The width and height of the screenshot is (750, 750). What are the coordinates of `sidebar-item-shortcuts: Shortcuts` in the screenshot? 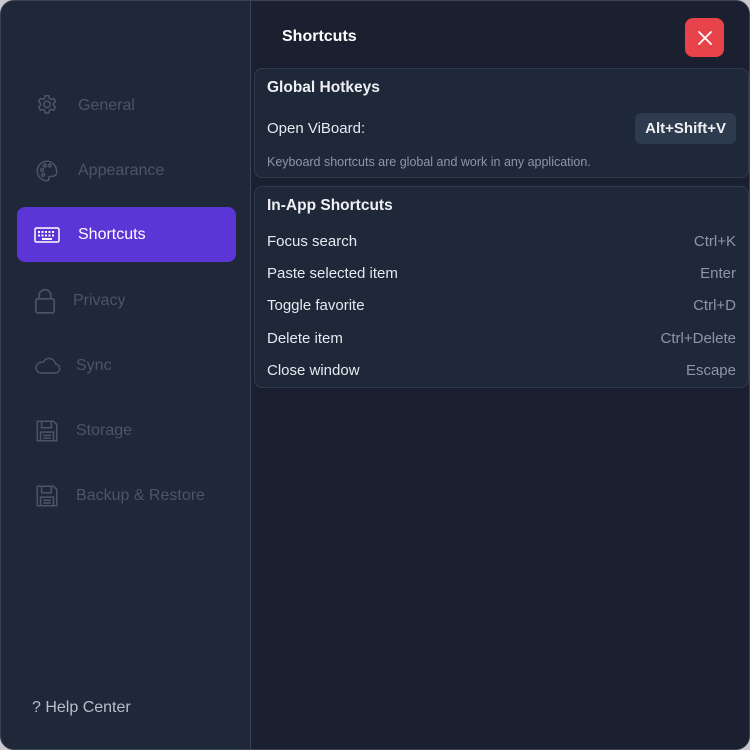 It's located at (126, 234).